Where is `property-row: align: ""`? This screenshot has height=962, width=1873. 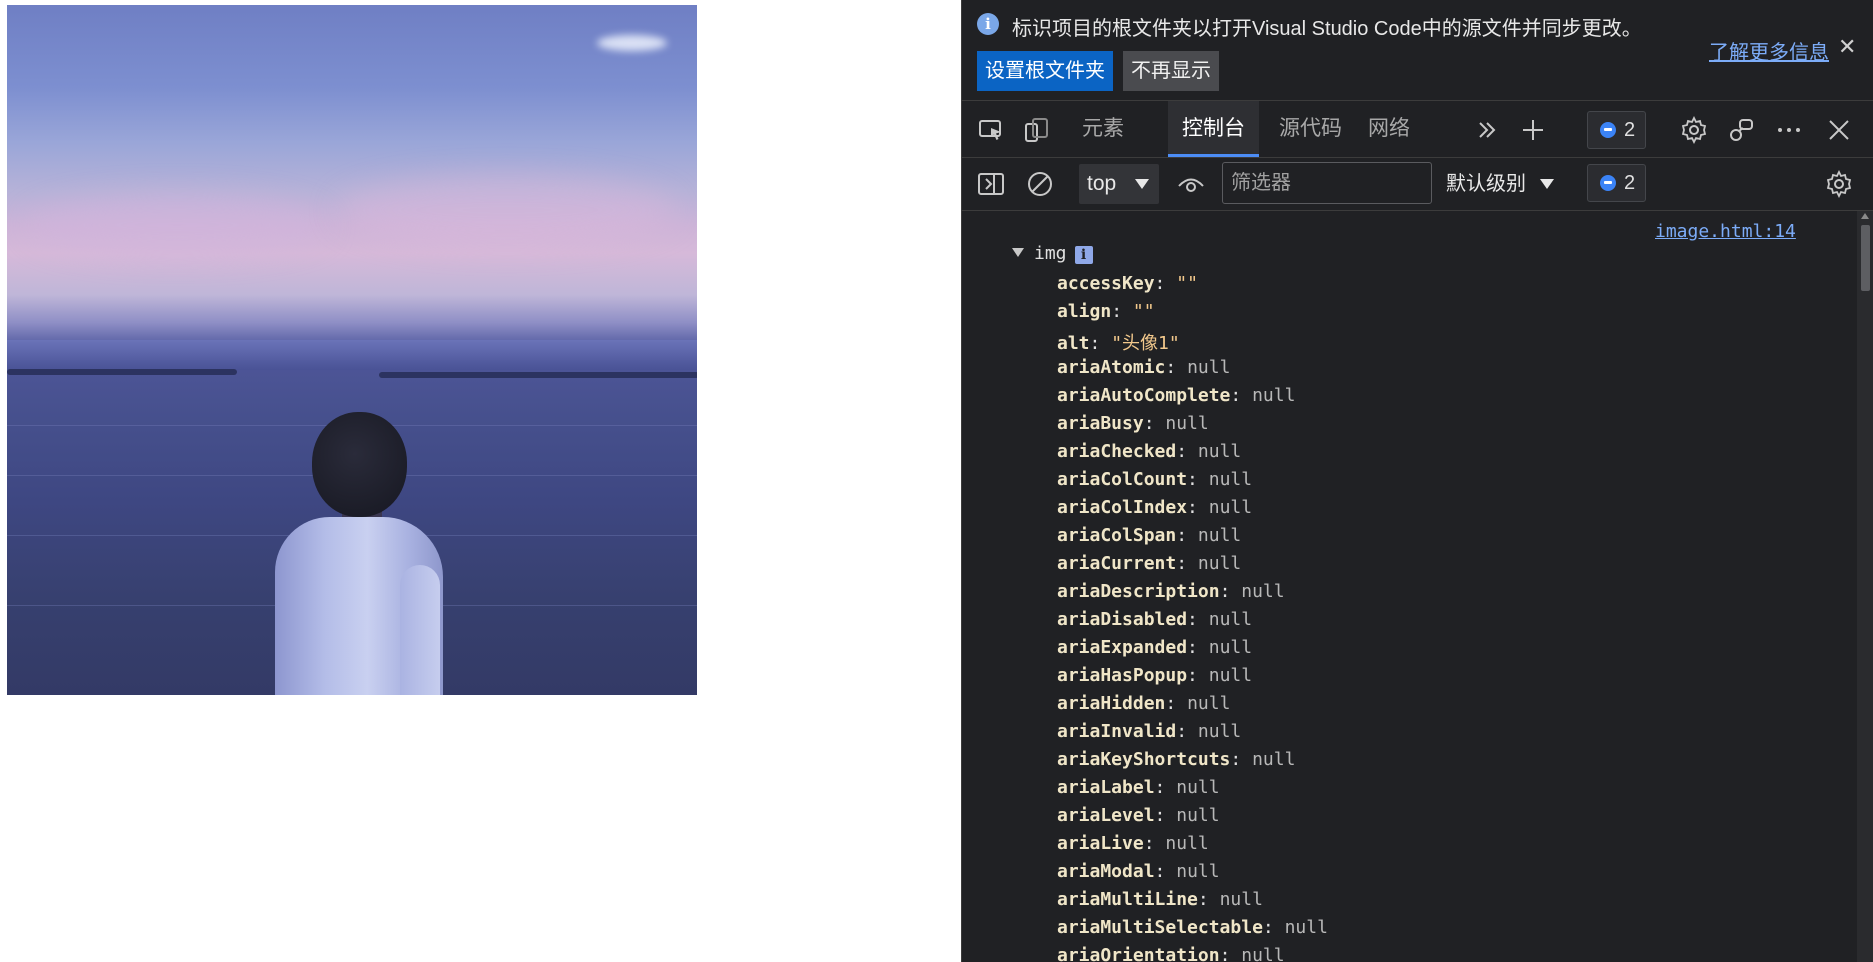 property-row: align: "" is located at coordinates (1192, 315).